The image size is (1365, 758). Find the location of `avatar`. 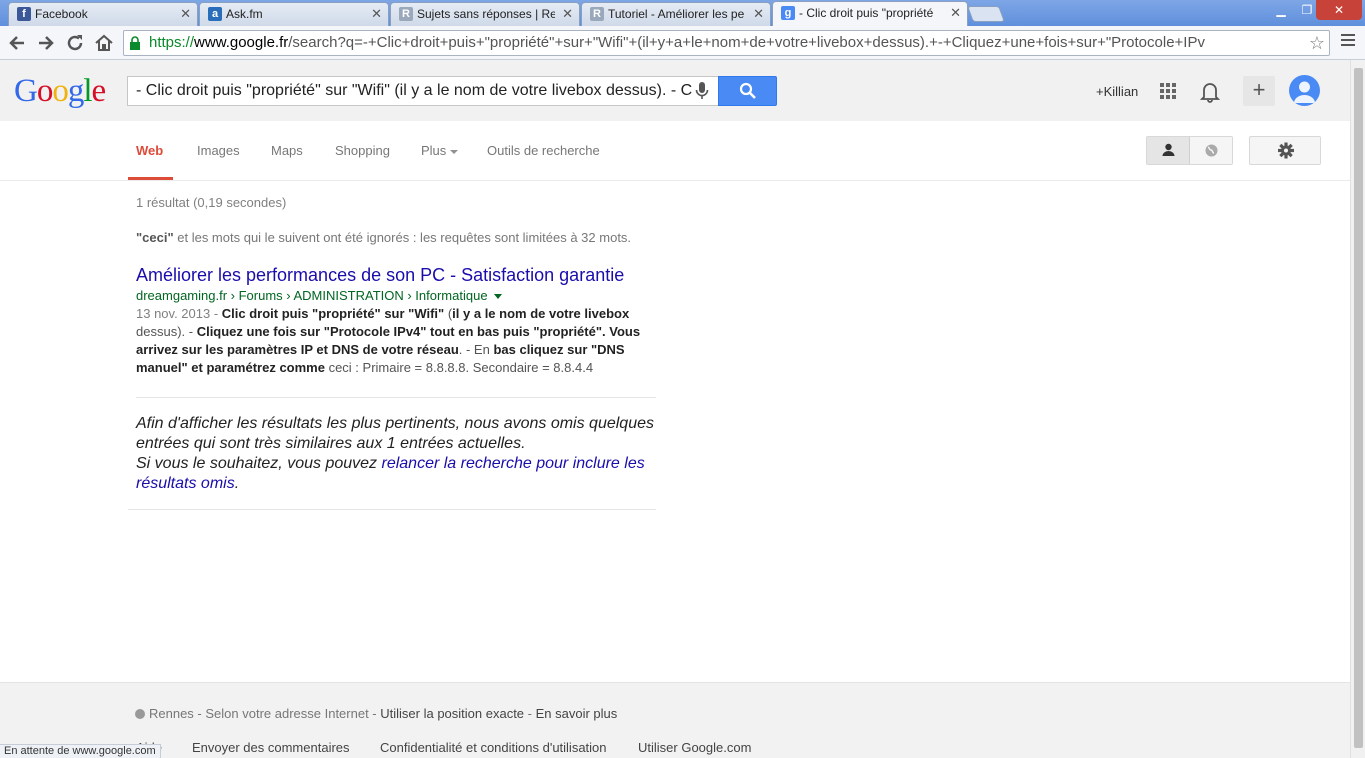

avatar is located at coordinates (1304, 90).